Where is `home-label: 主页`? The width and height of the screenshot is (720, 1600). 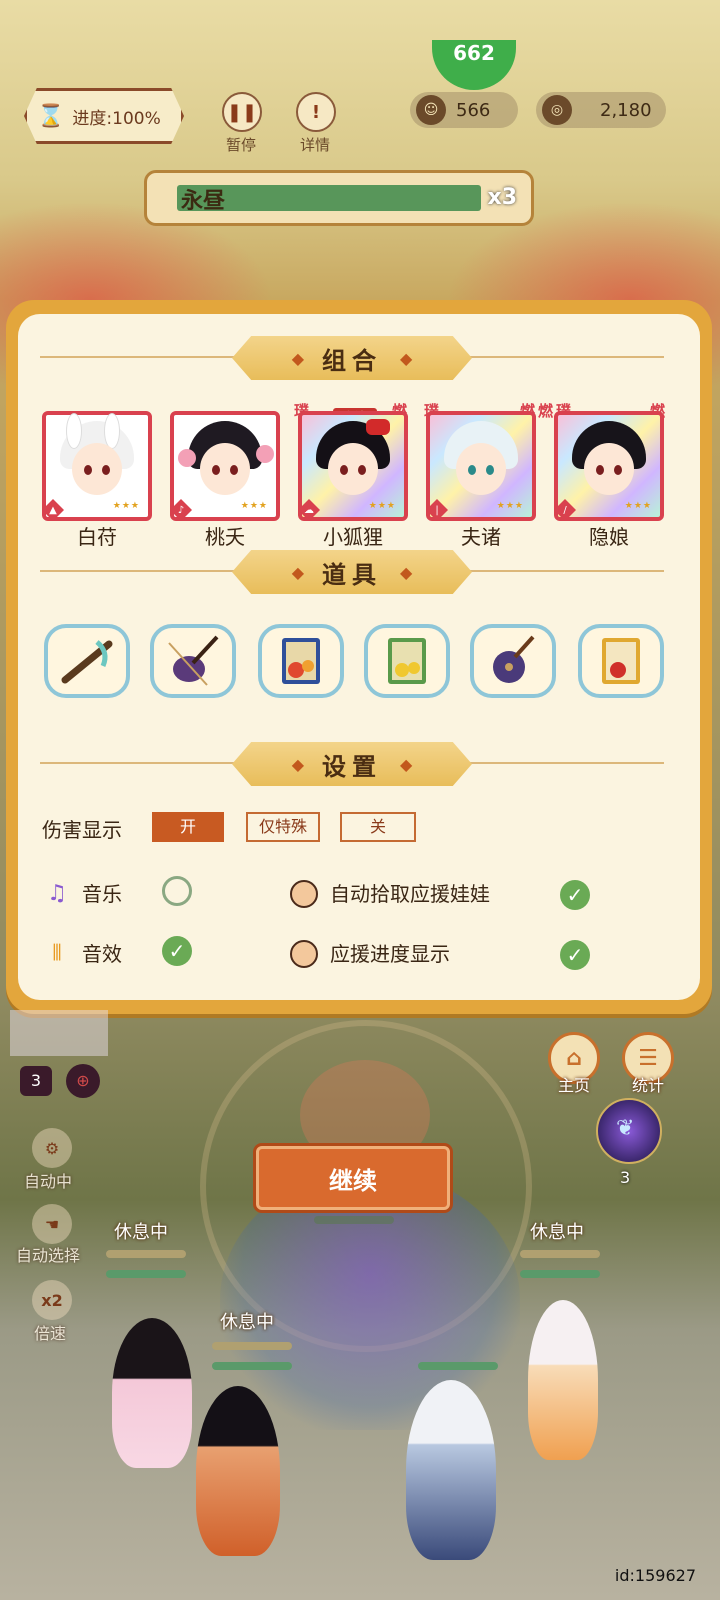
home-label: 主页 is located at coordinates (573, 1085).